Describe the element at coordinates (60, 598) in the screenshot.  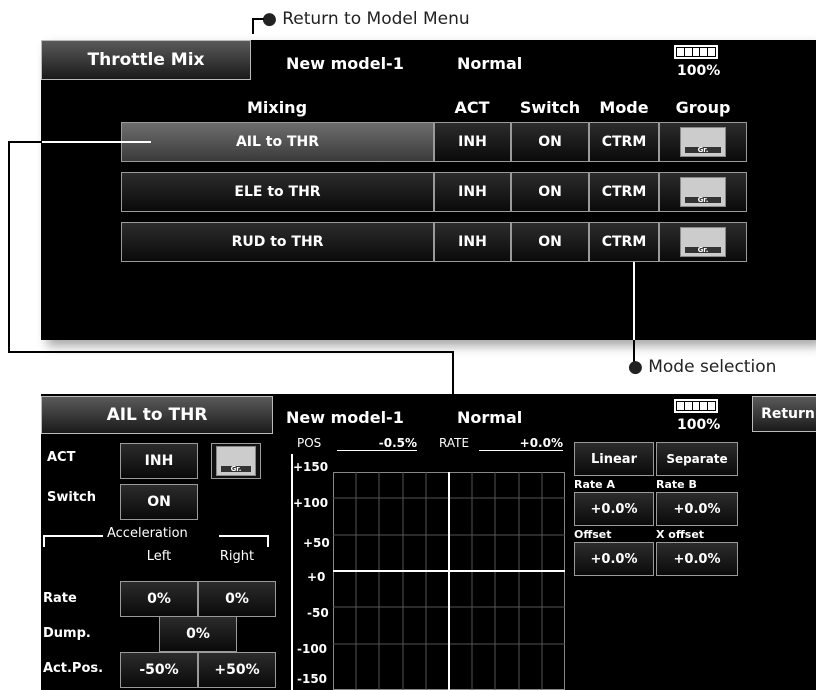
I see `rate-label: Rate` at that location.